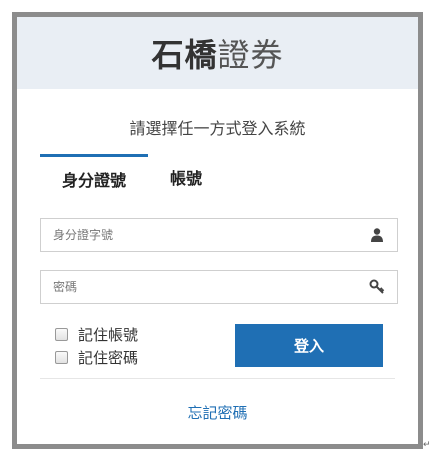 The height and width of the screenshot is (461, 438). Describe the element at coordinates (217, 128) in the screenshot. I see `login-instruction: 請選擇任一方式登入系統` at that location.